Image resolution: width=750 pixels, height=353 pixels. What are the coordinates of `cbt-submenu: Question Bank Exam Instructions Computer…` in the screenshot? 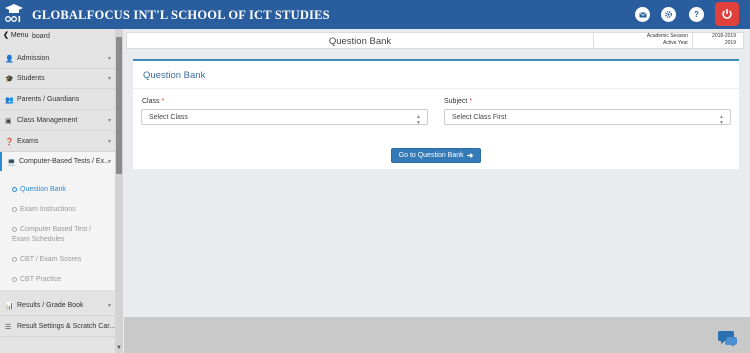 It's located at (57, 230).